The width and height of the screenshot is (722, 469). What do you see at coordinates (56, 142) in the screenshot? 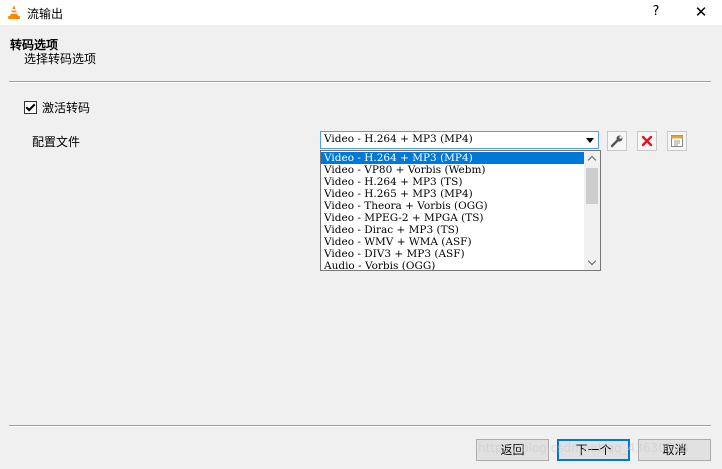
I see `profile-label: 配置文件` at bounding box center [56, 142].